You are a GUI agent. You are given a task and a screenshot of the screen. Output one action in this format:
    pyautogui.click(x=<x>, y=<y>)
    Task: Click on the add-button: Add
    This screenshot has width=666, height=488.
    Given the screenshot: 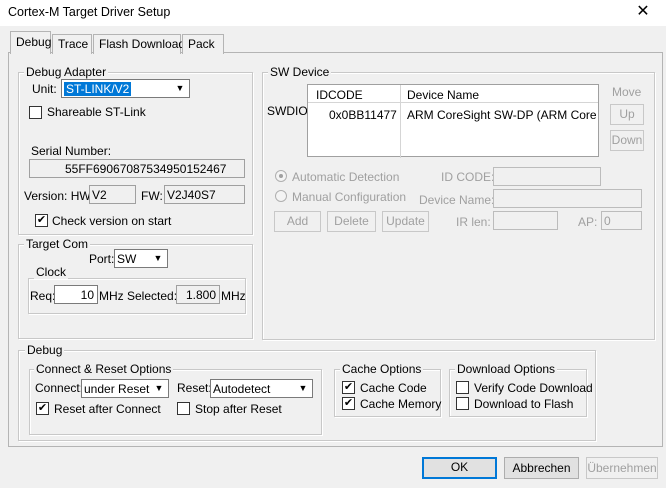 What is the action you would take?
    pyautogui.click(x=297, y=221)
    